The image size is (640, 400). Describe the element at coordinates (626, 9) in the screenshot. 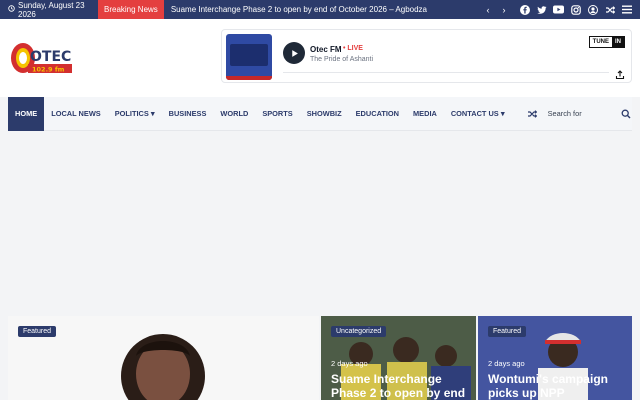

I see `menu-icon` at that location.